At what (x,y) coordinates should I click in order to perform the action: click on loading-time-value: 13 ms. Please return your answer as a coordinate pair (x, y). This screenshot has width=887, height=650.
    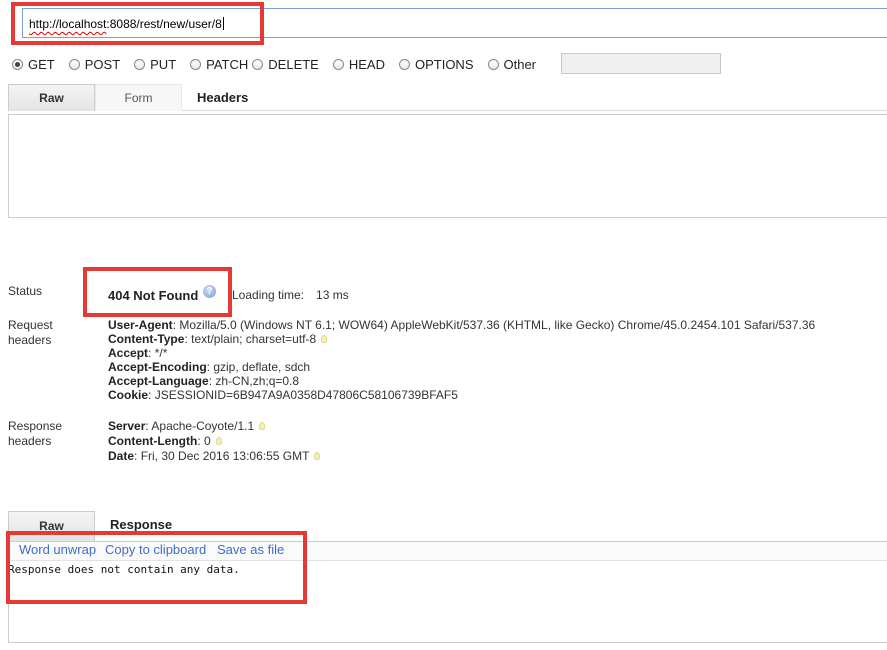
    Looking at the image, I should click on (332, 295).